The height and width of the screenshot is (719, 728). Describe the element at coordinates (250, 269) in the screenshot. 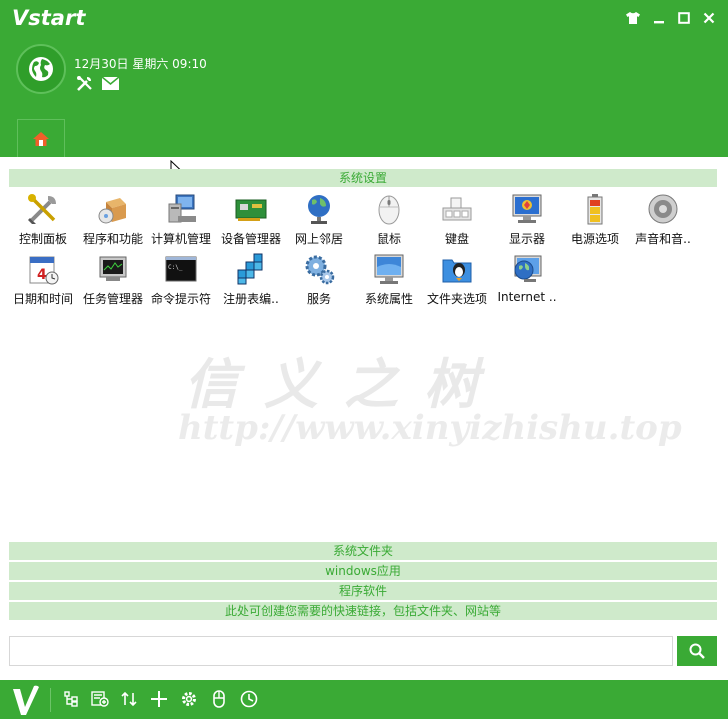

I see `registry-editor-icon` at that location.